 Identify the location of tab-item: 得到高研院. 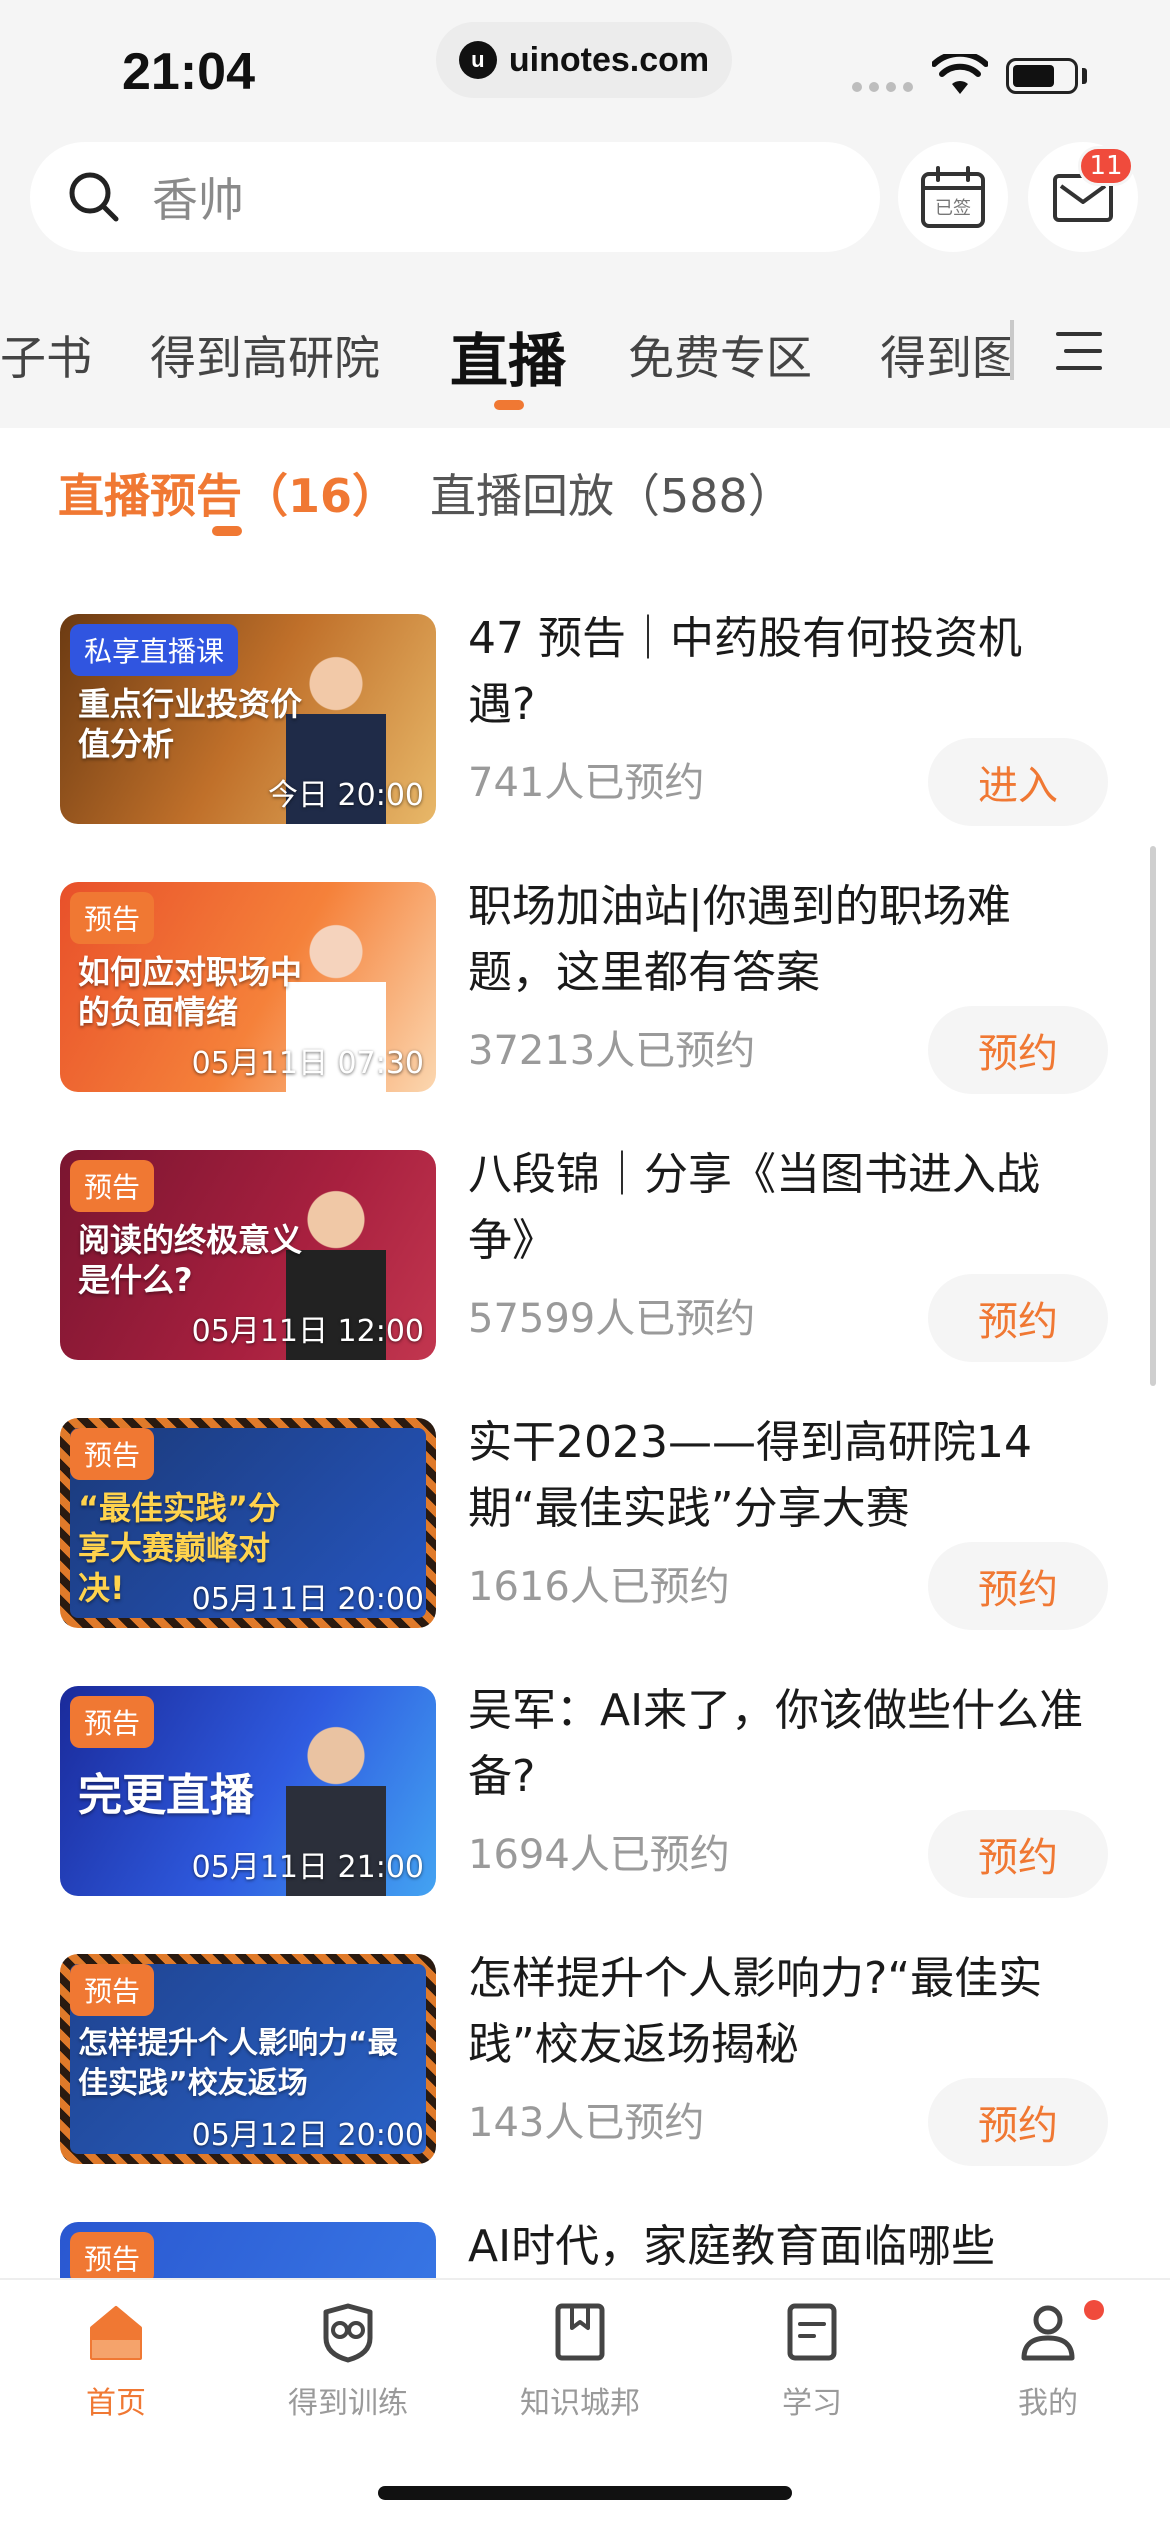
(265, 355).